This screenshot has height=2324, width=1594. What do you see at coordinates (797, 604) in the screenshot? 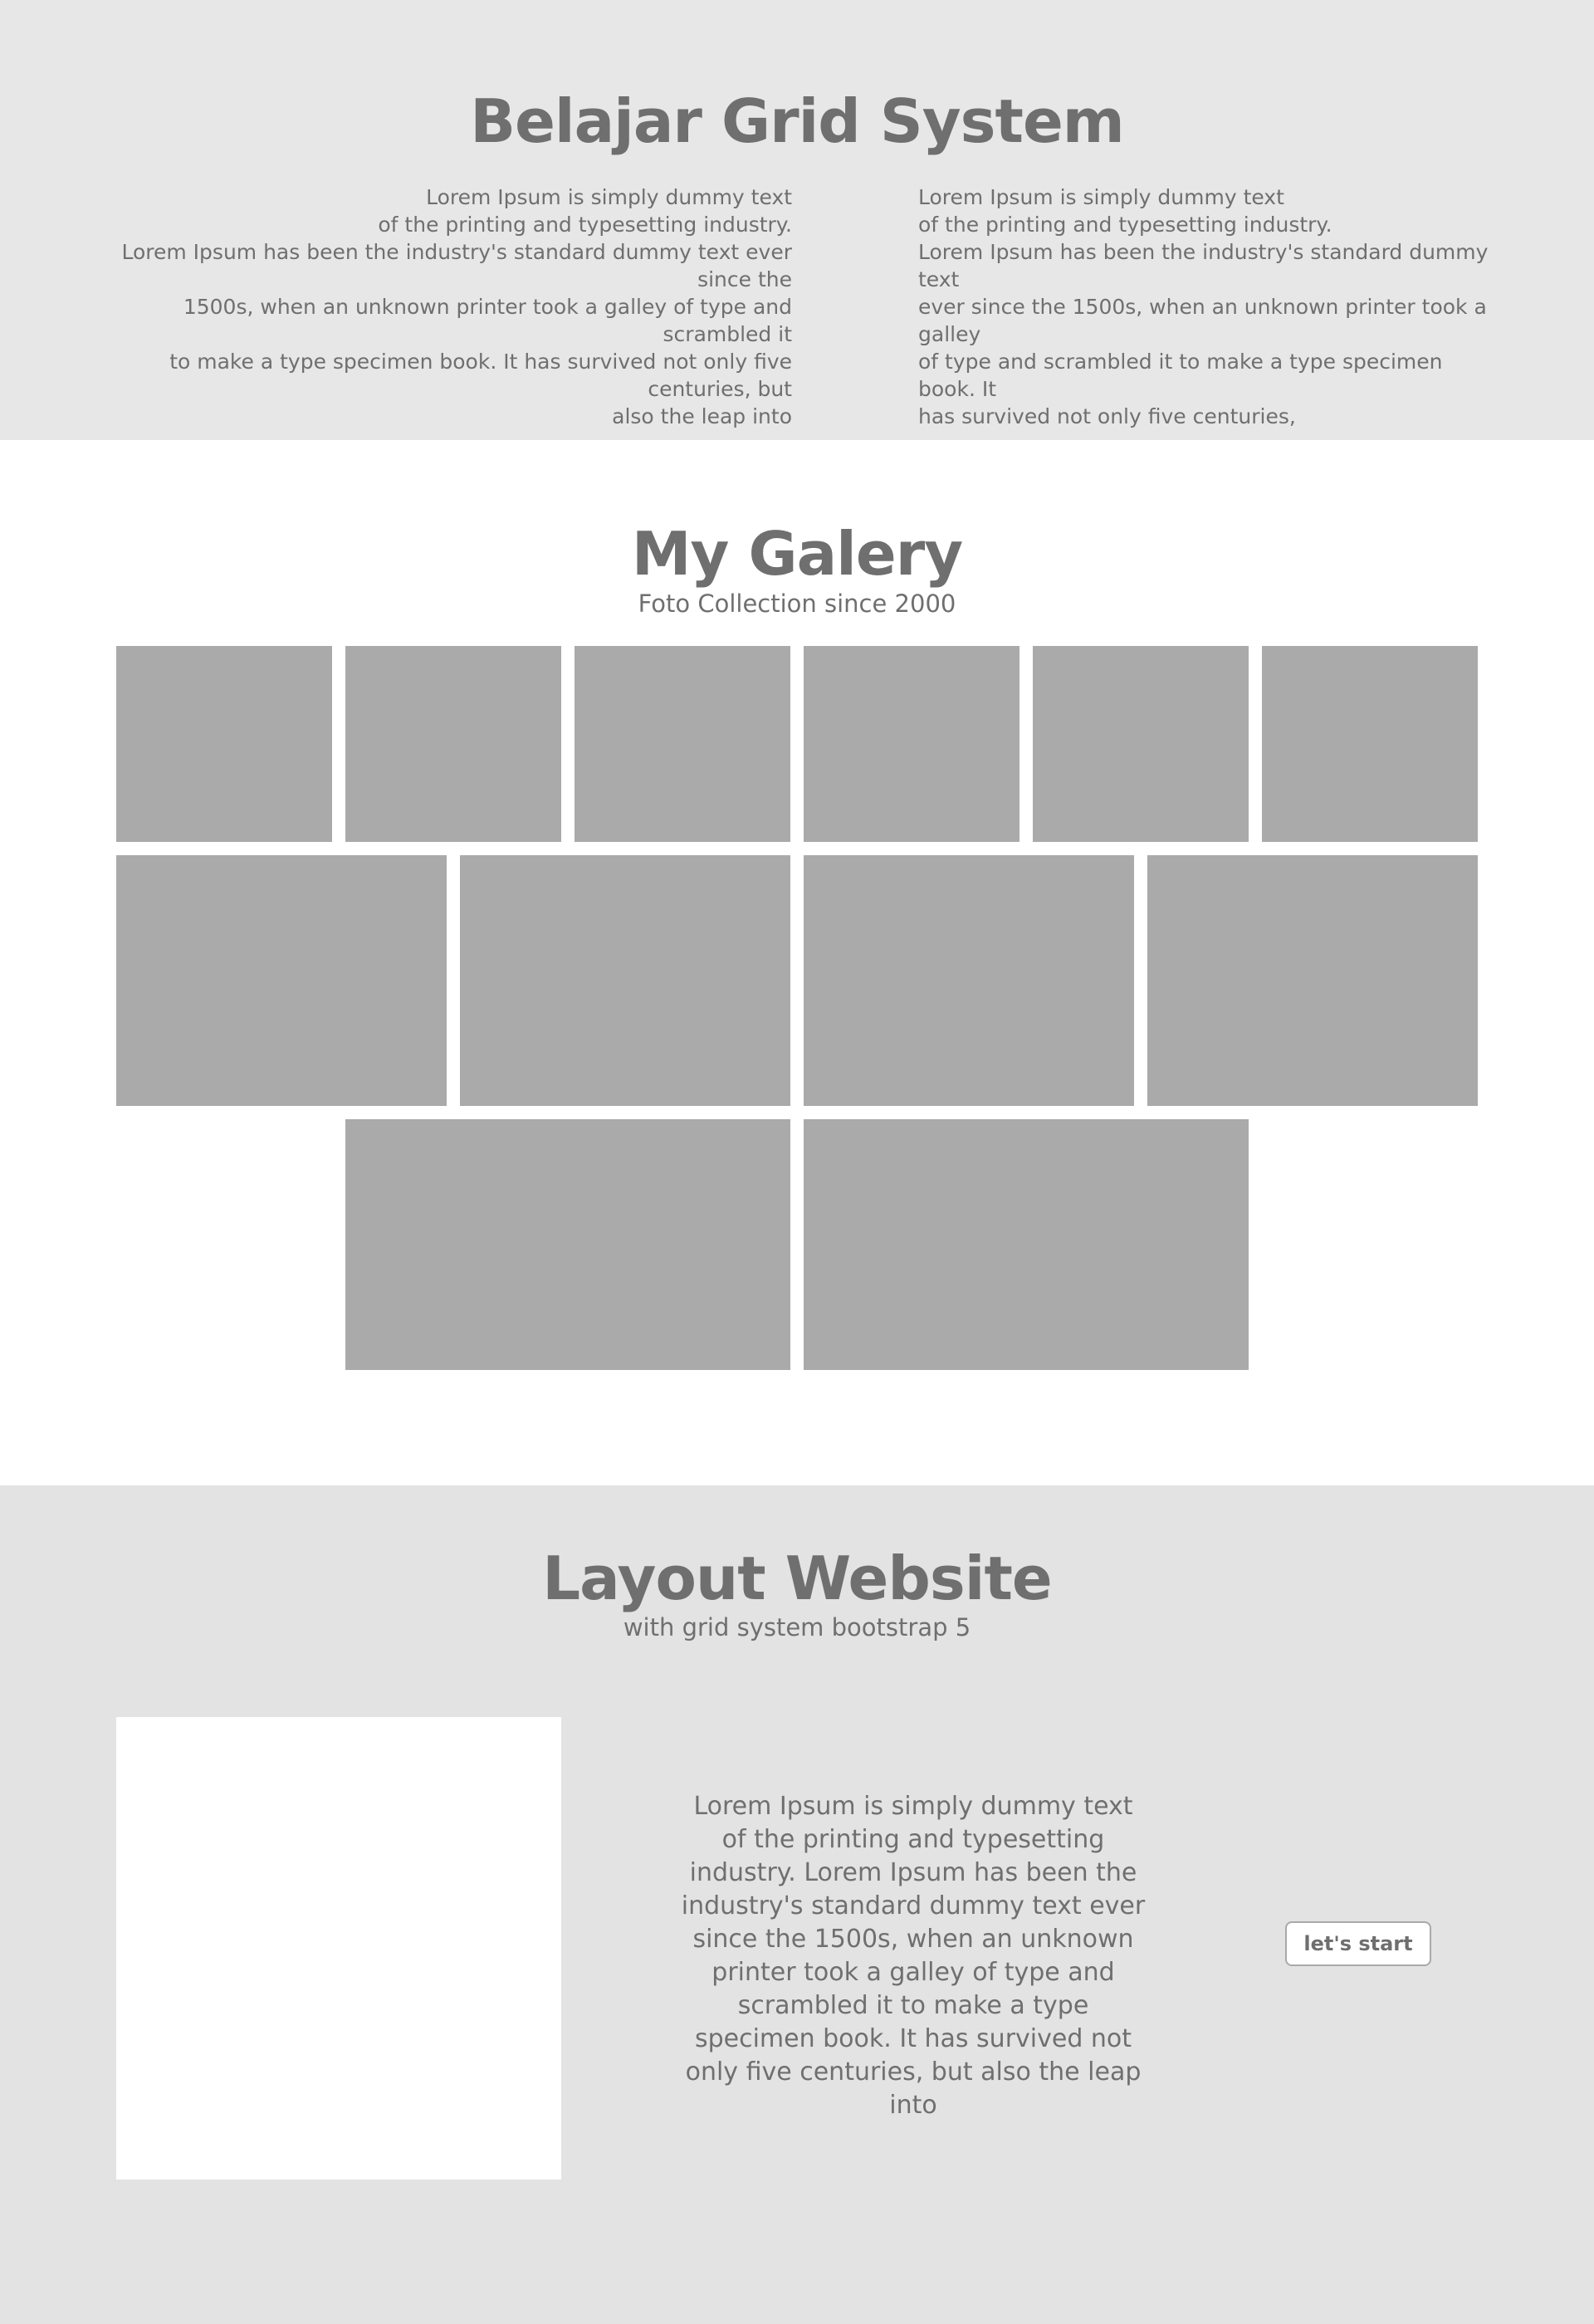
I see `galery-subtitle: Foto Collection since 2000` at bounding box center [797, 604].